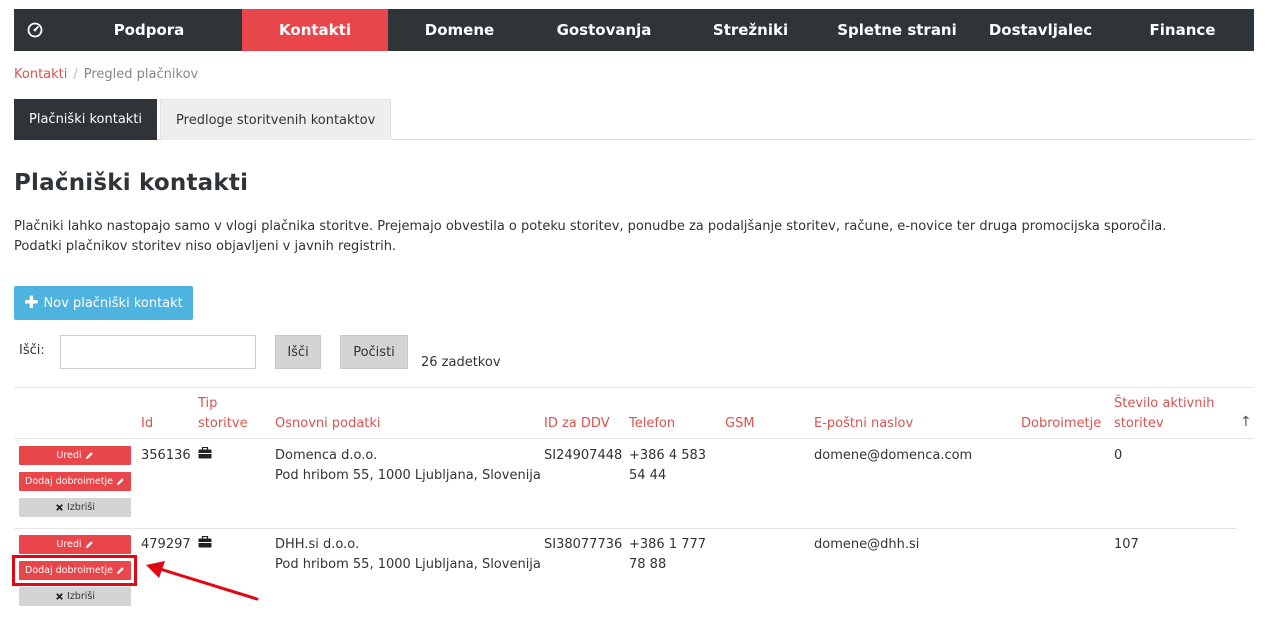  Describe the element at coordinates (667, 466) in the screenshot. I see `cell-phone: +386 4 583 54 44` at that location.